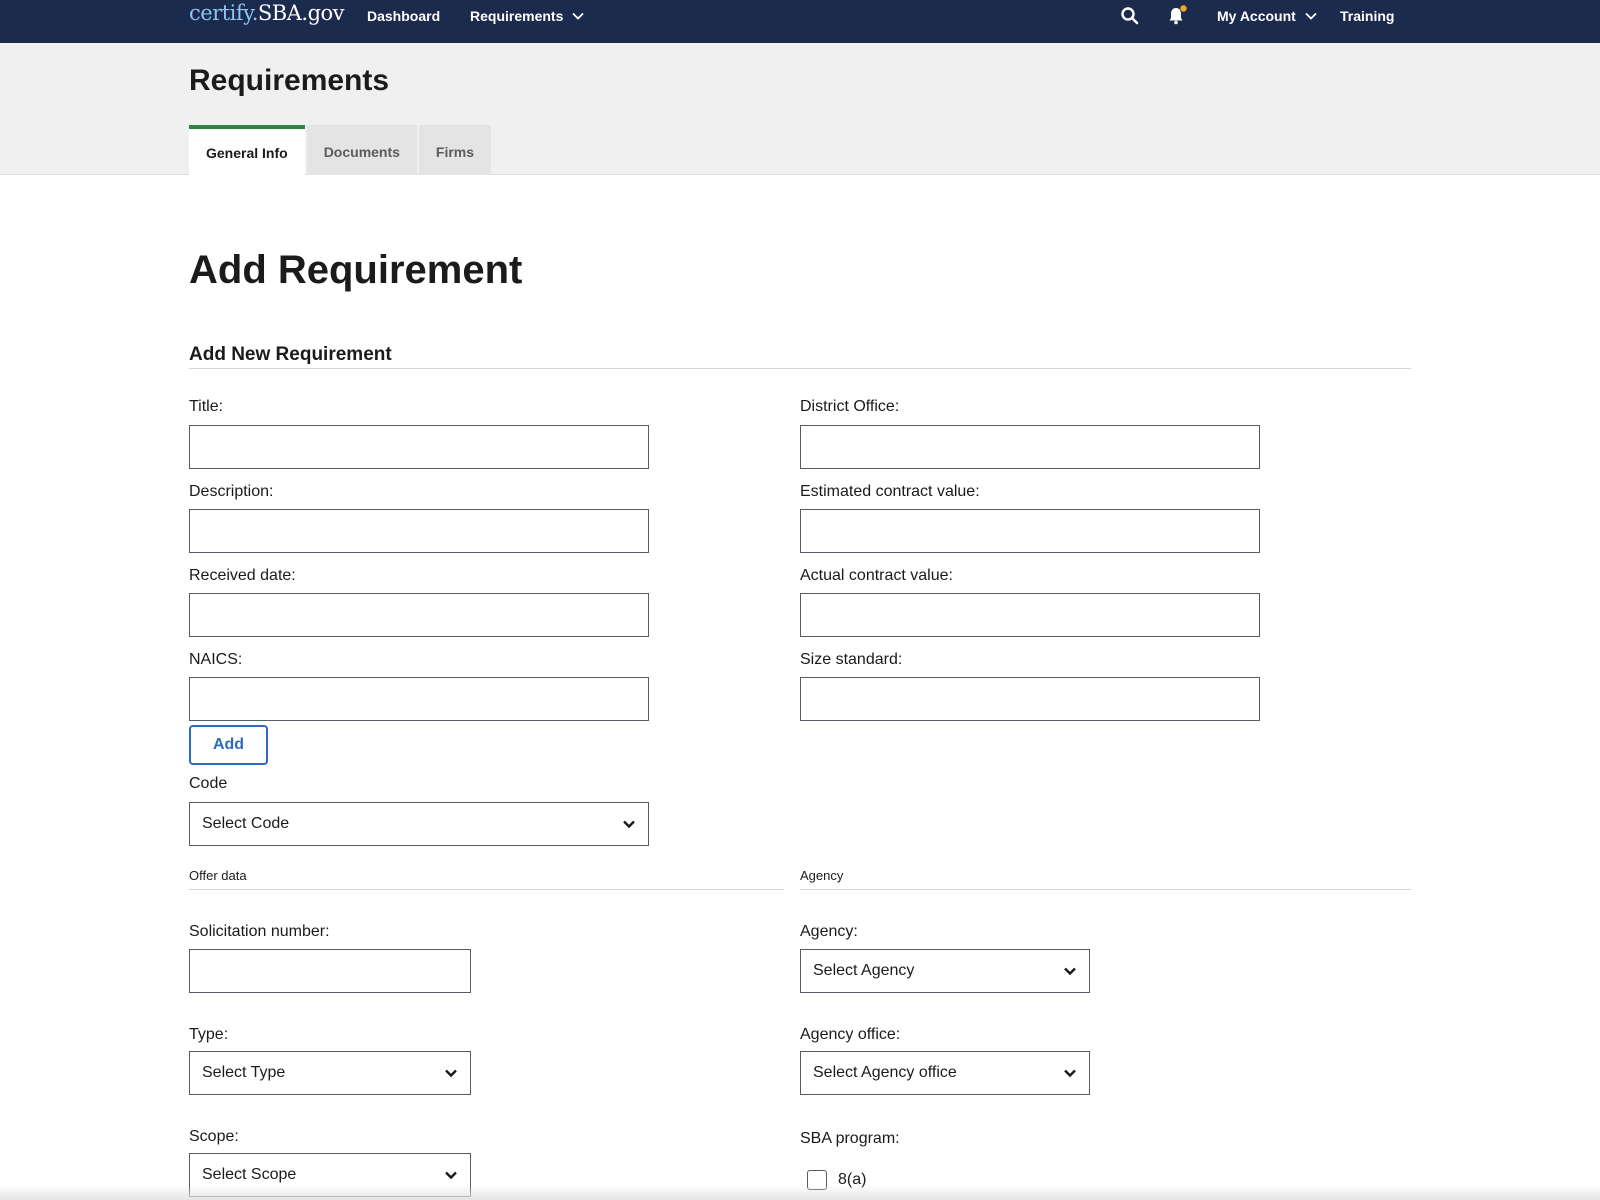 This screenshot has width=1600, height=1200. I want to click on agency-label: Agency:, so click(829, 931).